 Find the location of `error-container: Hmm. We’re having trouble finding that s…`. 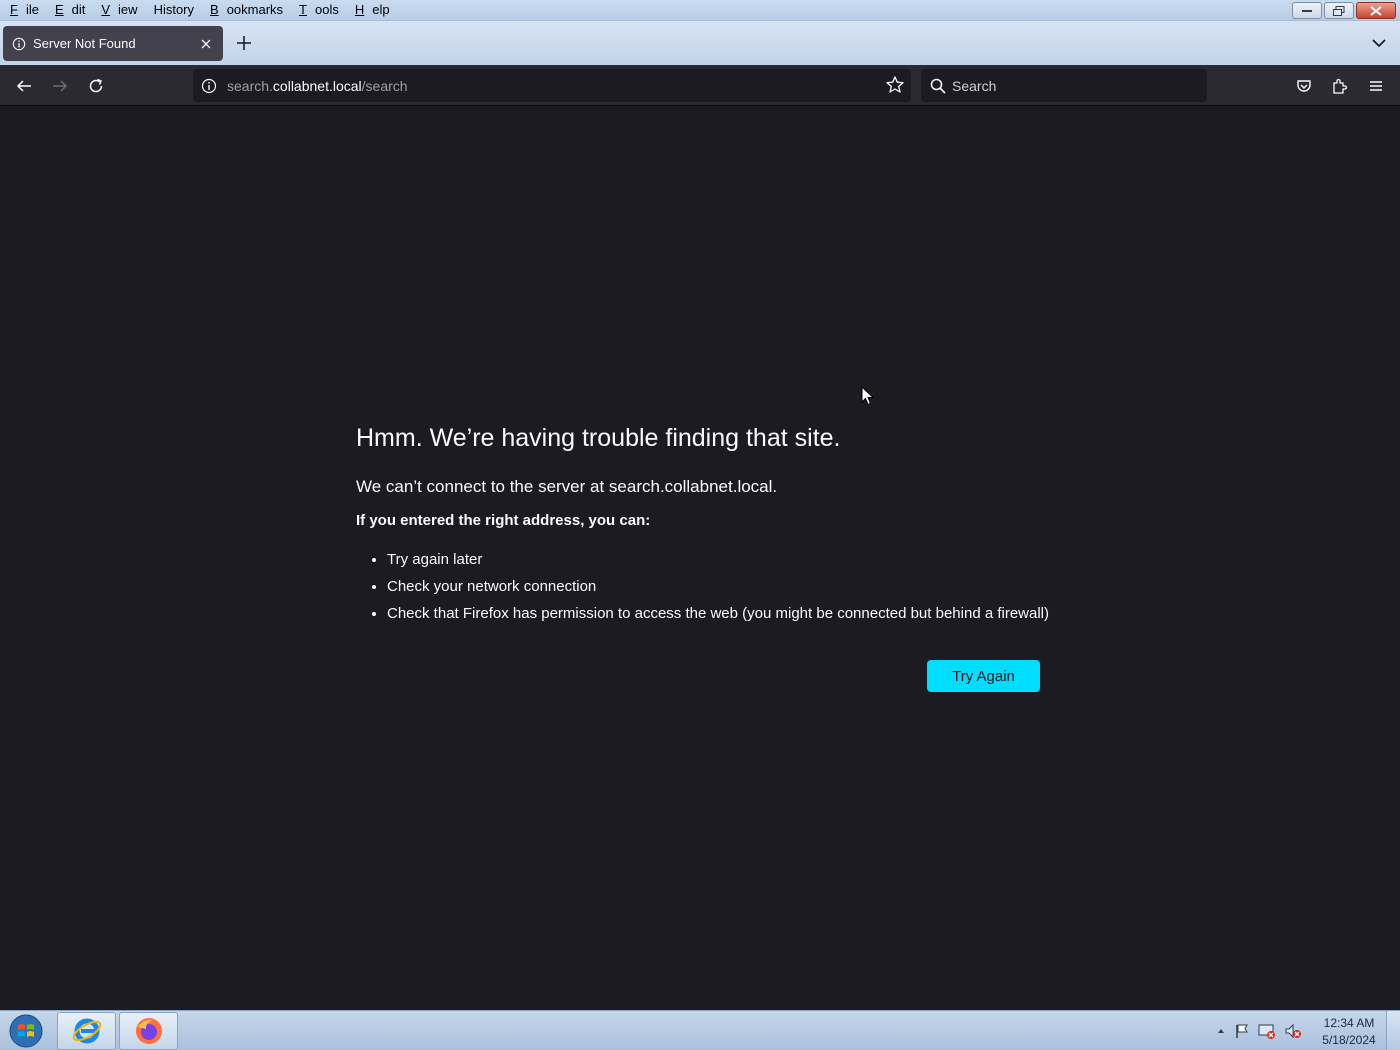

error-container: Hmm. We’re having trouble finding that s… is located at coordinates (706, 523).